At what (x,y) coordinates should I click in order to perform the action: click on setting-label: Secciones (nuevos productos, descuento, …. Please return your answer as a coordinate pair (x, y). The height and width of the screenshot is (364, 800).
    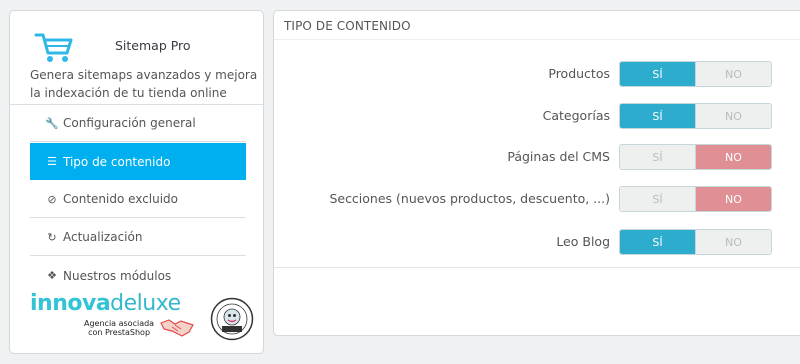
    Looking at the image, I should click on (469, 198).